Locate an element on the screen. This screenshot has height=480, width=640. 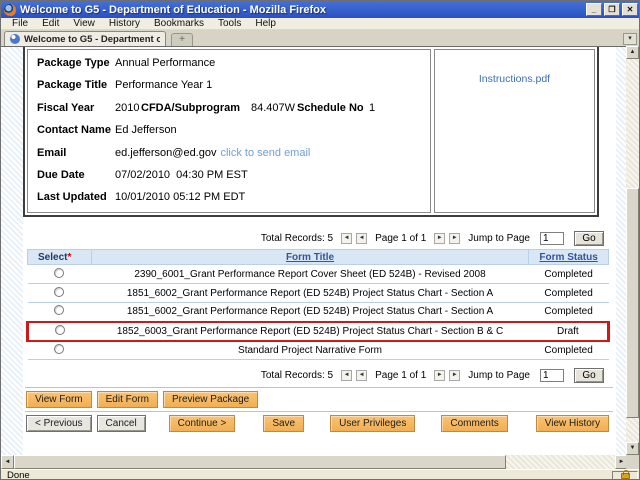
action-button: Continue > is located at coordinates (202, 423).